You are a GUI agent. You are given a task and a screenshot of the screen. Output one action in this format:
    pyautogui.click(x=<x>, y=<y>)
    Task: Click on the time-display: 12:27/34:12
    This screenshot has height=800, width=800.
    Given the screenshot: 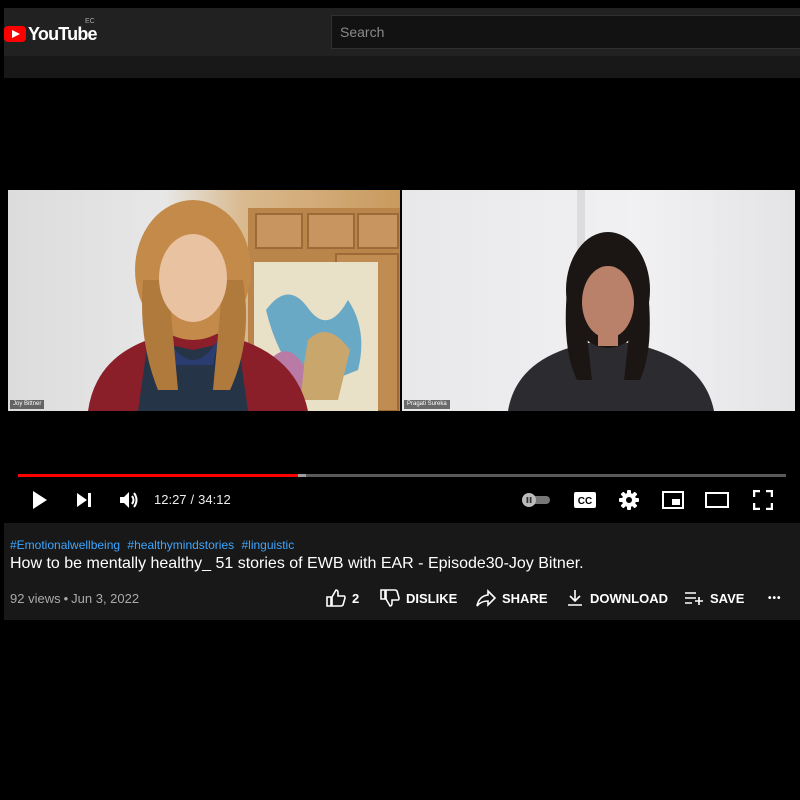 What is the action you would take?
    pyautogui.click(x=192, y=499)
    